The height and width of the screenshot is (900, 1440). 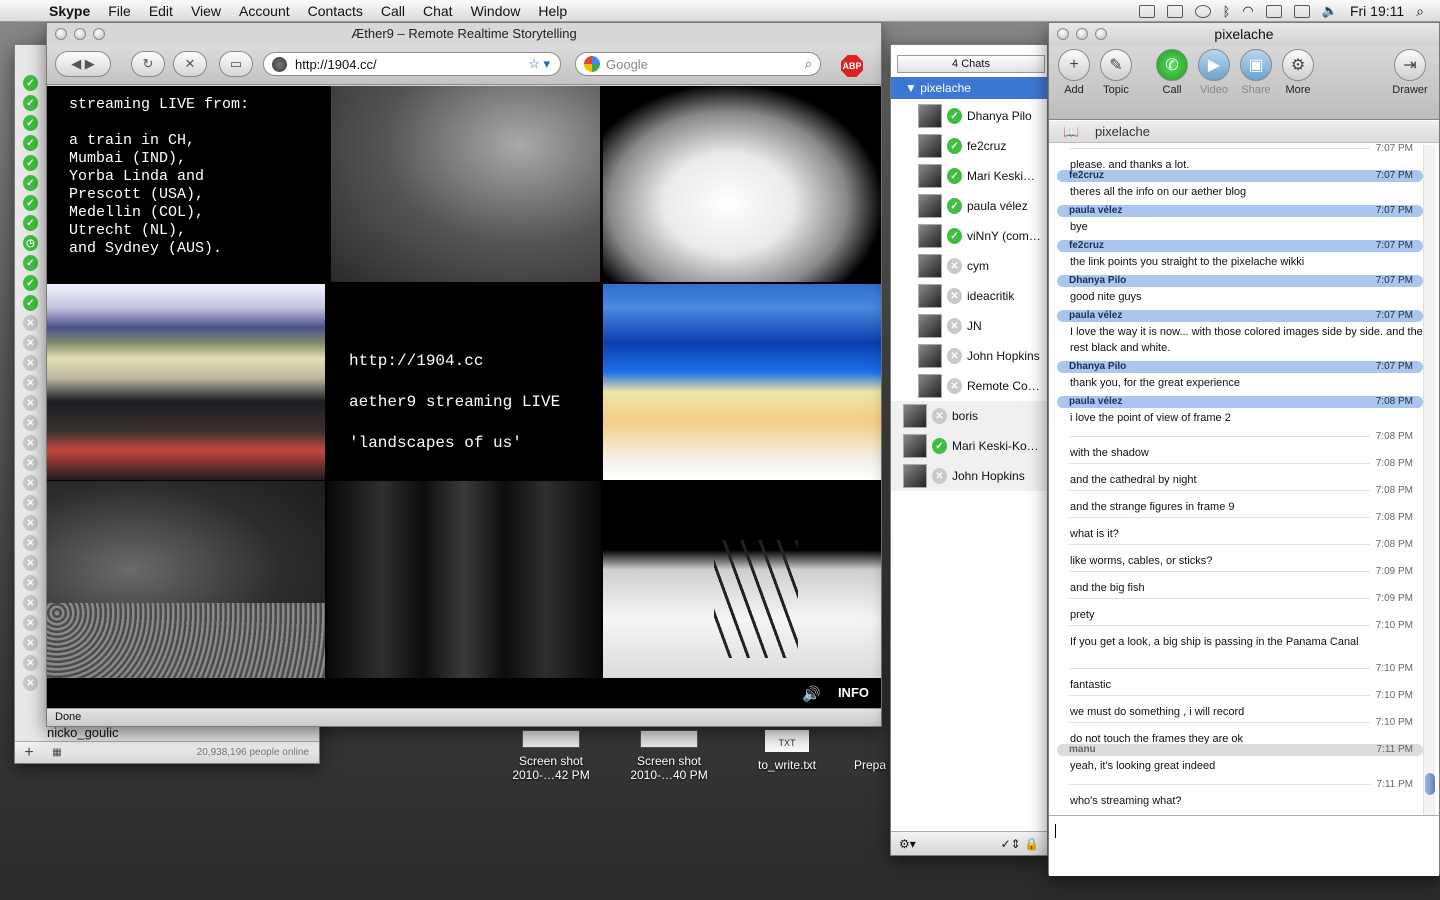 What do you see at coordinates (412, 64) in the screenshot?
I see `url-bar: http://1904.cc/ ☆ ▾` at bounding box center [412, 64].